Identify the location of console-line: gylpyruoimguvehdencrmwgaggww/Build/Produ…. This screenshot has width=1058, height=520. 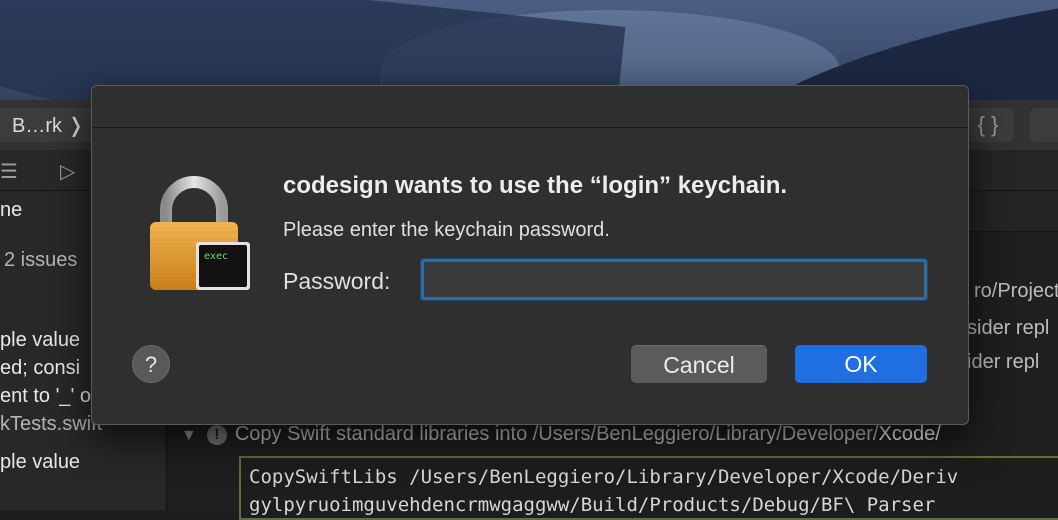
(592, 505).